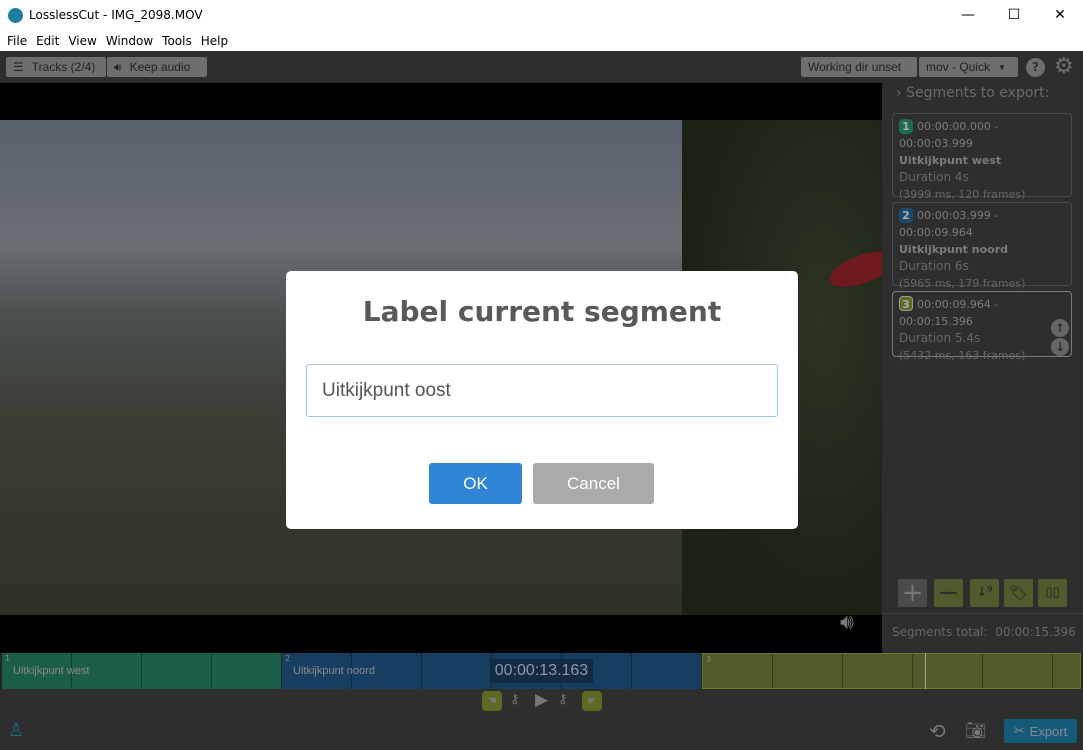 The height and width of the screenshot is (750, 1083). Describe the element at coordinates (962, 355) in the screenshot. I see `segment-detail: (5432 ms, 163 frames)` at that location.